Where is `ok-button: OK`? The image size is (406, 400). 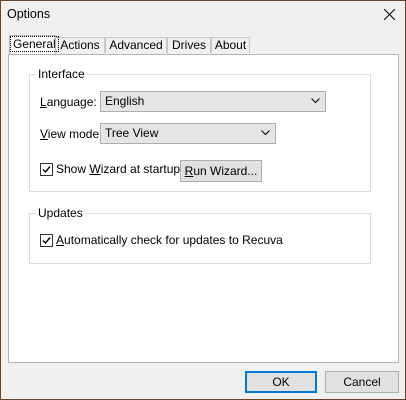 ok-button: OK is located at coordinates (281, 382).